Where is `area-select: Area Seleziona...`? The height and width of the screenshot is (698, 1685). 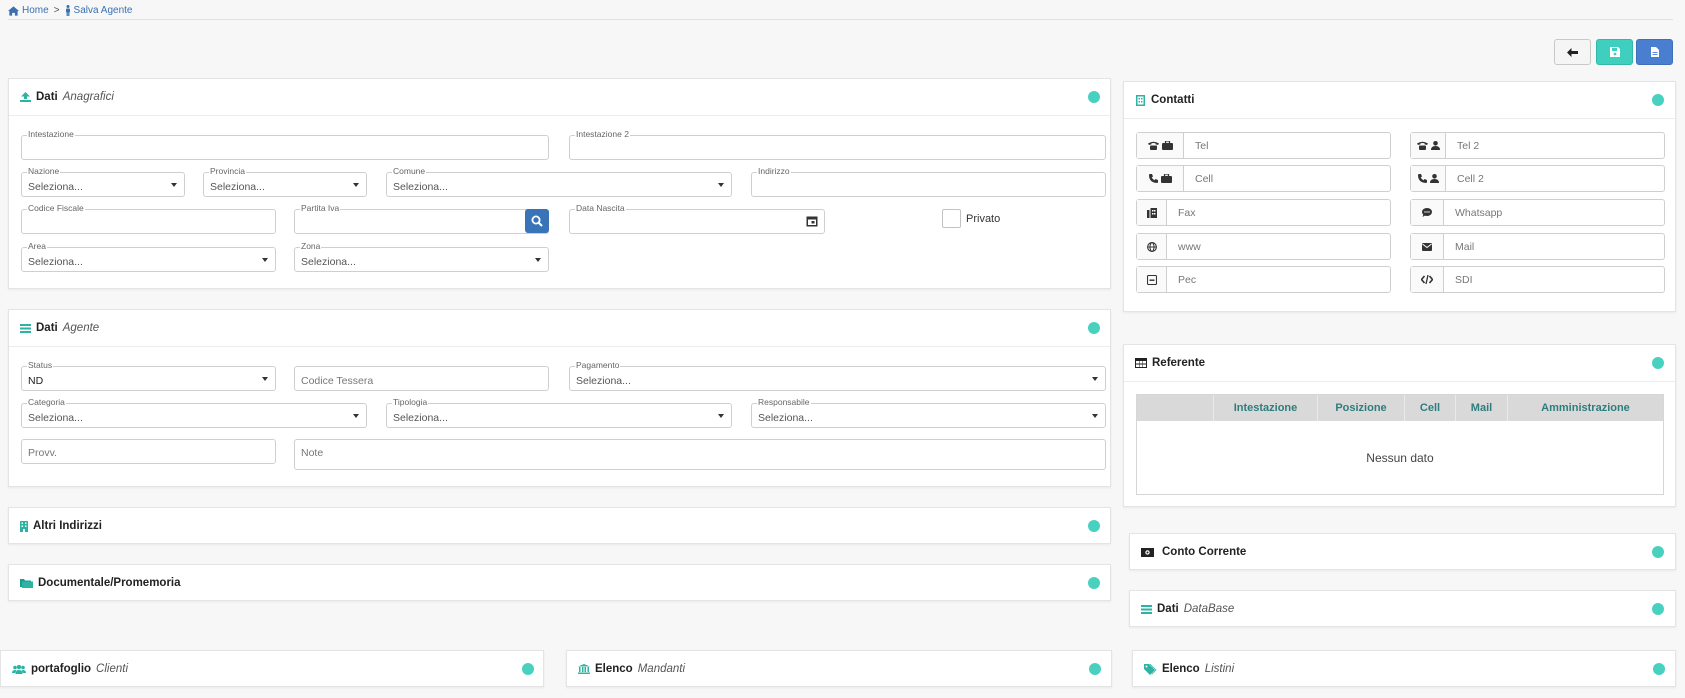 area-select: Area Seleziona... is located at coordinates (148, 256).